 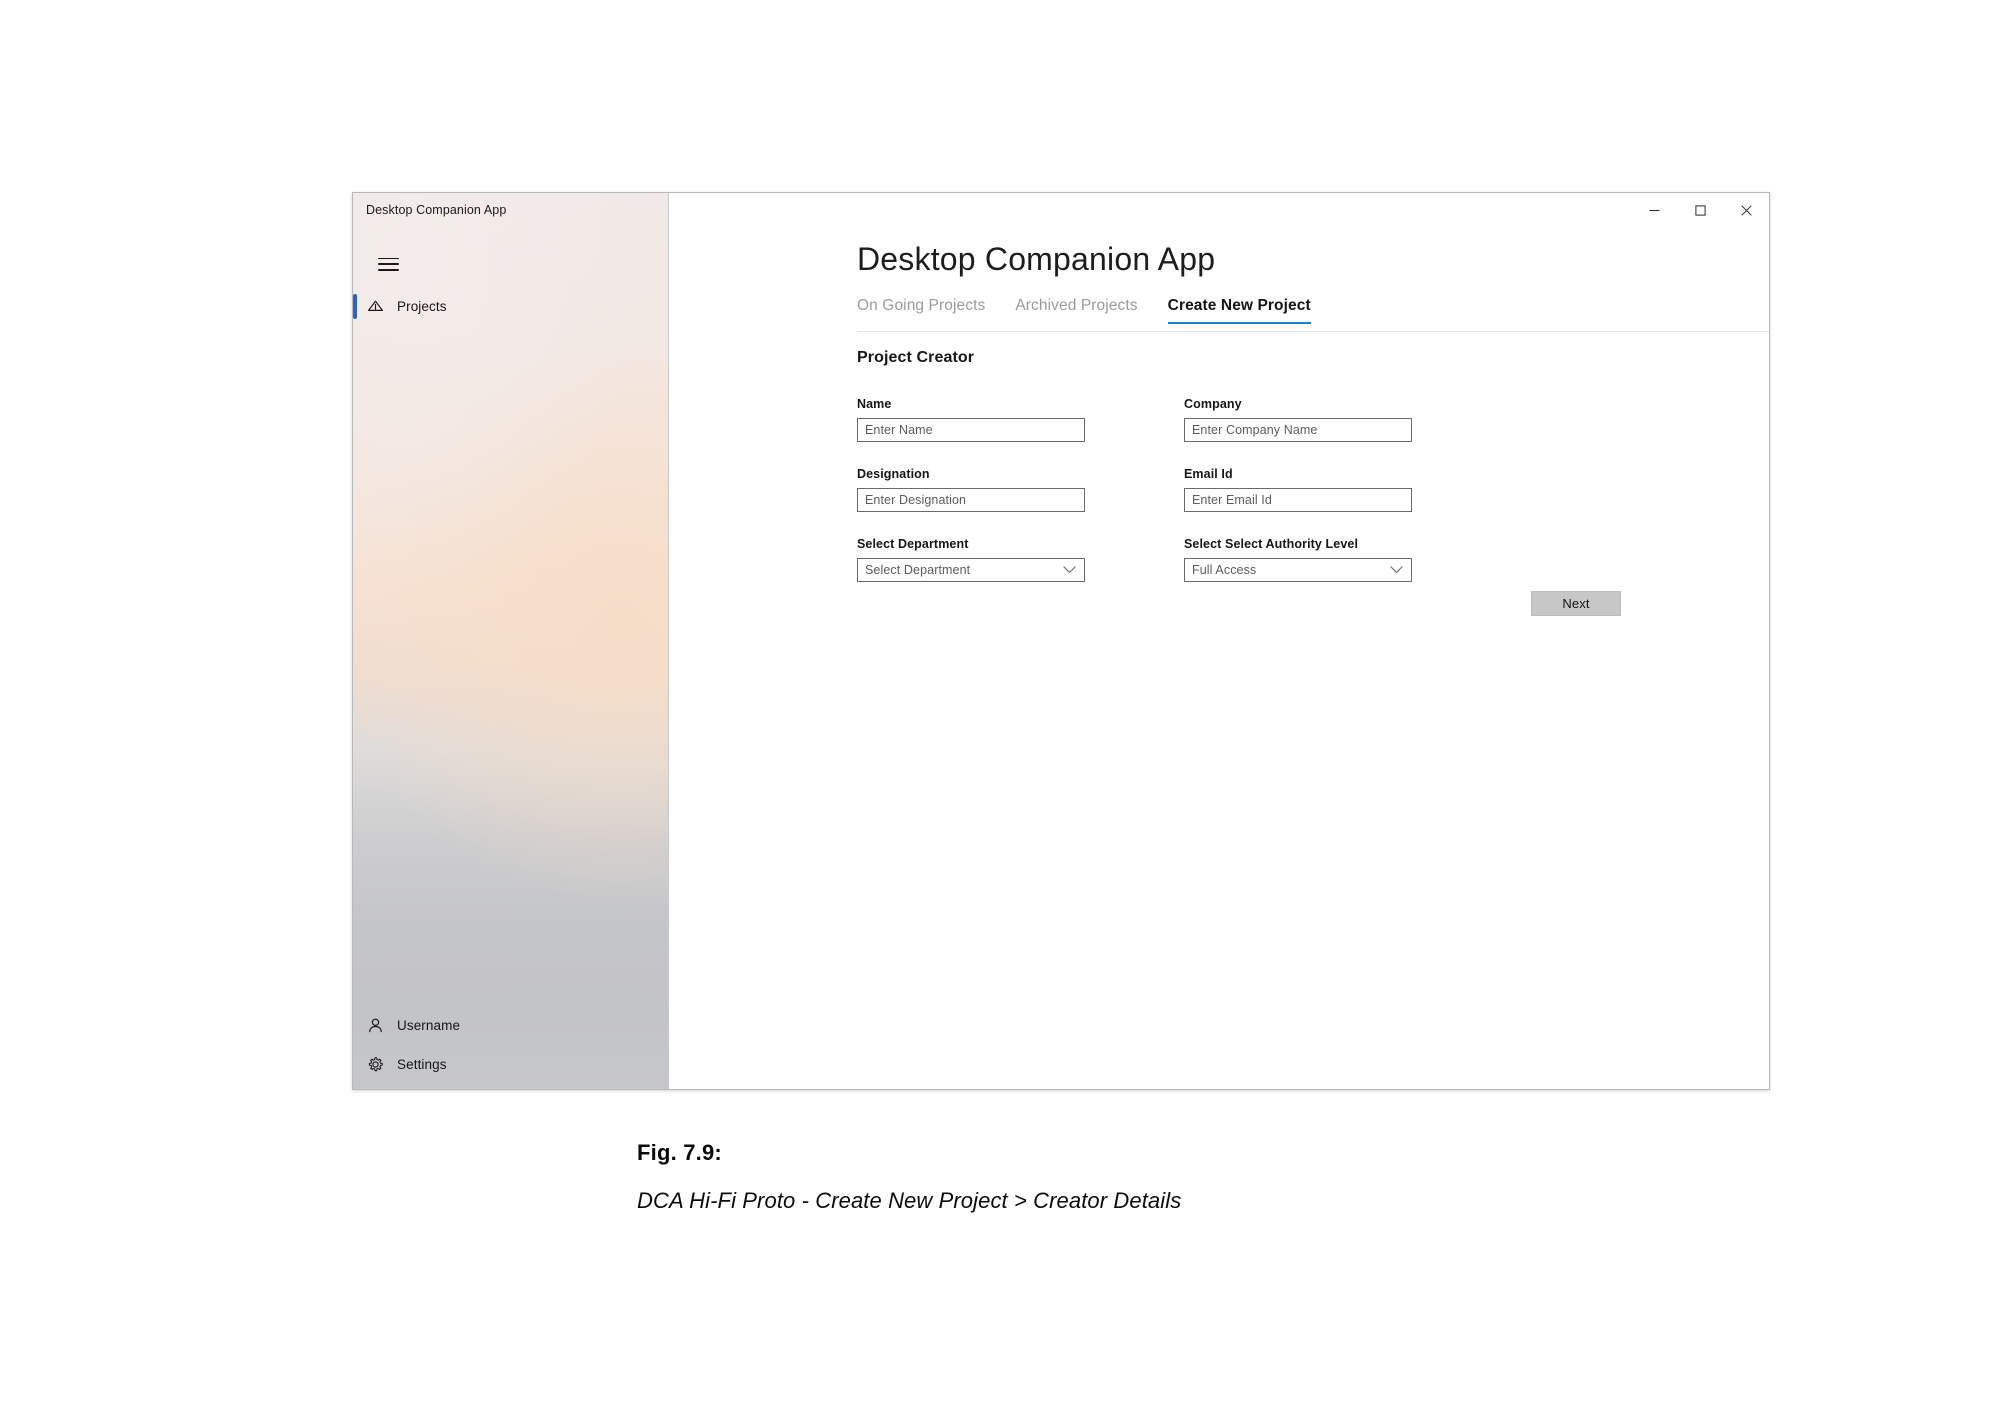 I want to click on designation-input: Enter Designation, so click(x=971, y=500).